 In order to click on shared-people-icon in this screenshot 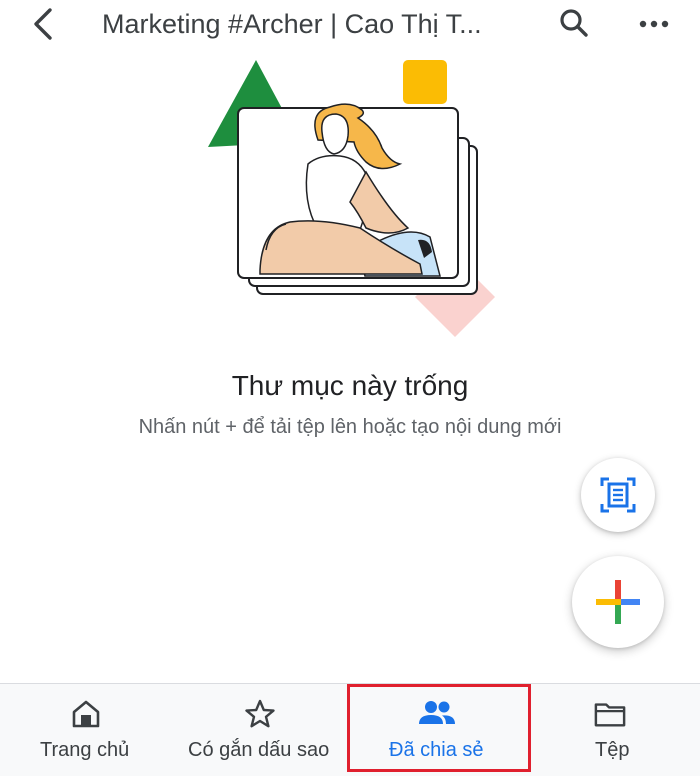, I will do `click(437, 712)`.